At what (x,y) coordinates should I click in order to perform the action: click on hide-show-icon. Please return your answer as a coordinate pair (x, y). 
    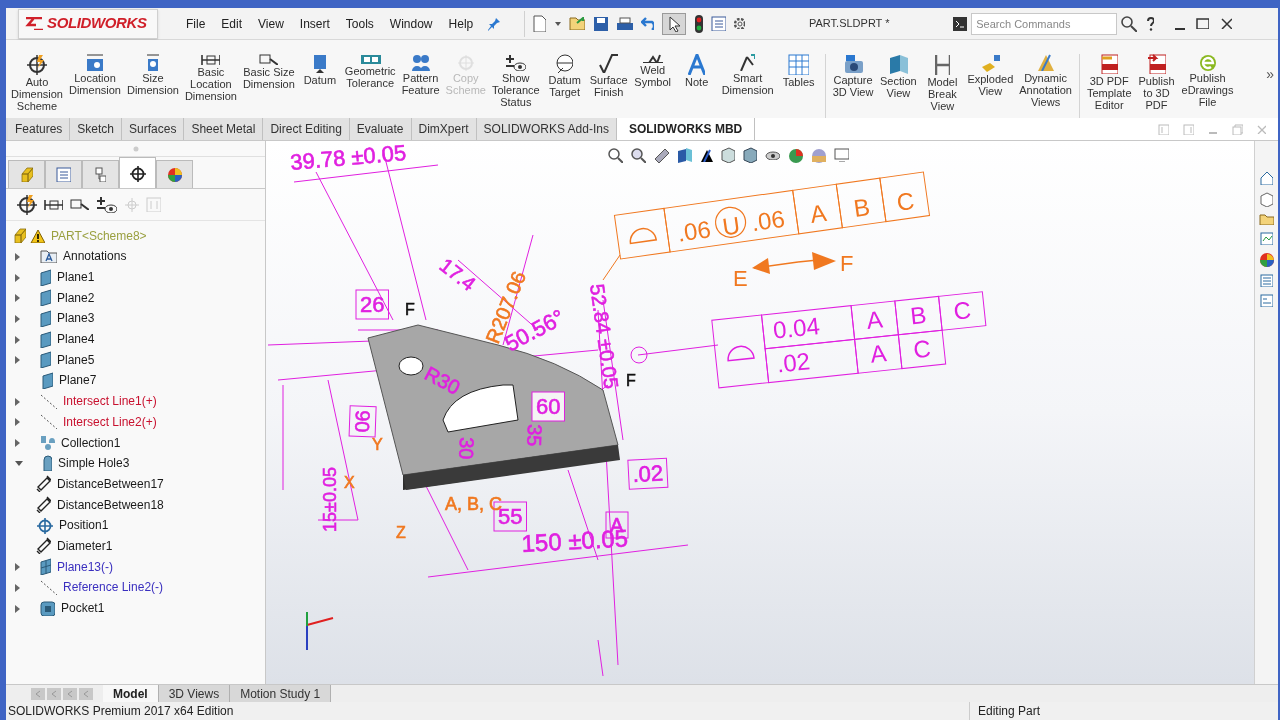
    Looking at the image, I should click on (772, 155).